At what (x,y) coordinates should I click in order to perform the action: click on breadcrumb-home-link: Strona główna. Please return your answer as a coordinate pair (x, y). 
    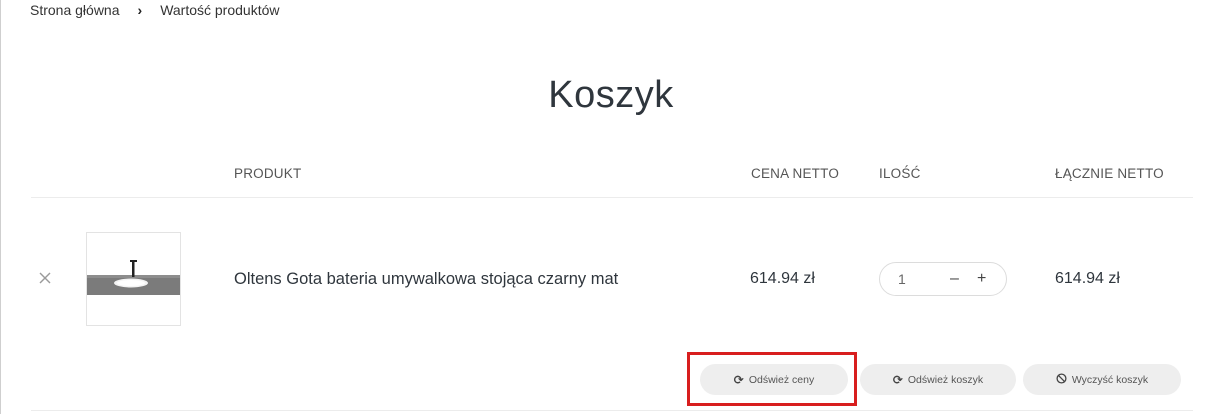
    Looking at the image, I should click on (75, 10).